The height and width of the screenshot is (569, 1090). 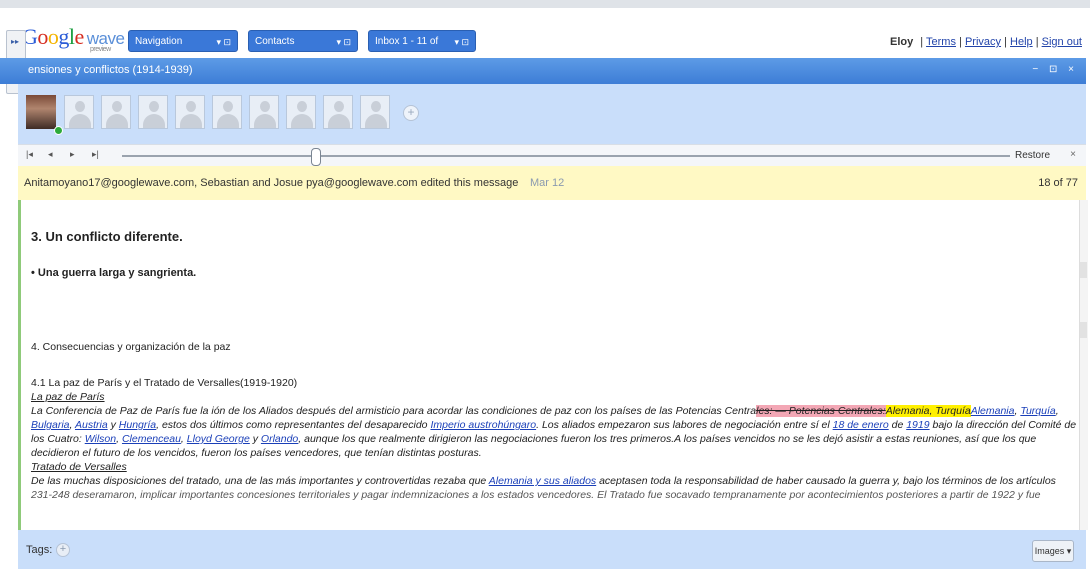 I want to click on playback-prev-icon: ◂, so click(x=50, y=154).